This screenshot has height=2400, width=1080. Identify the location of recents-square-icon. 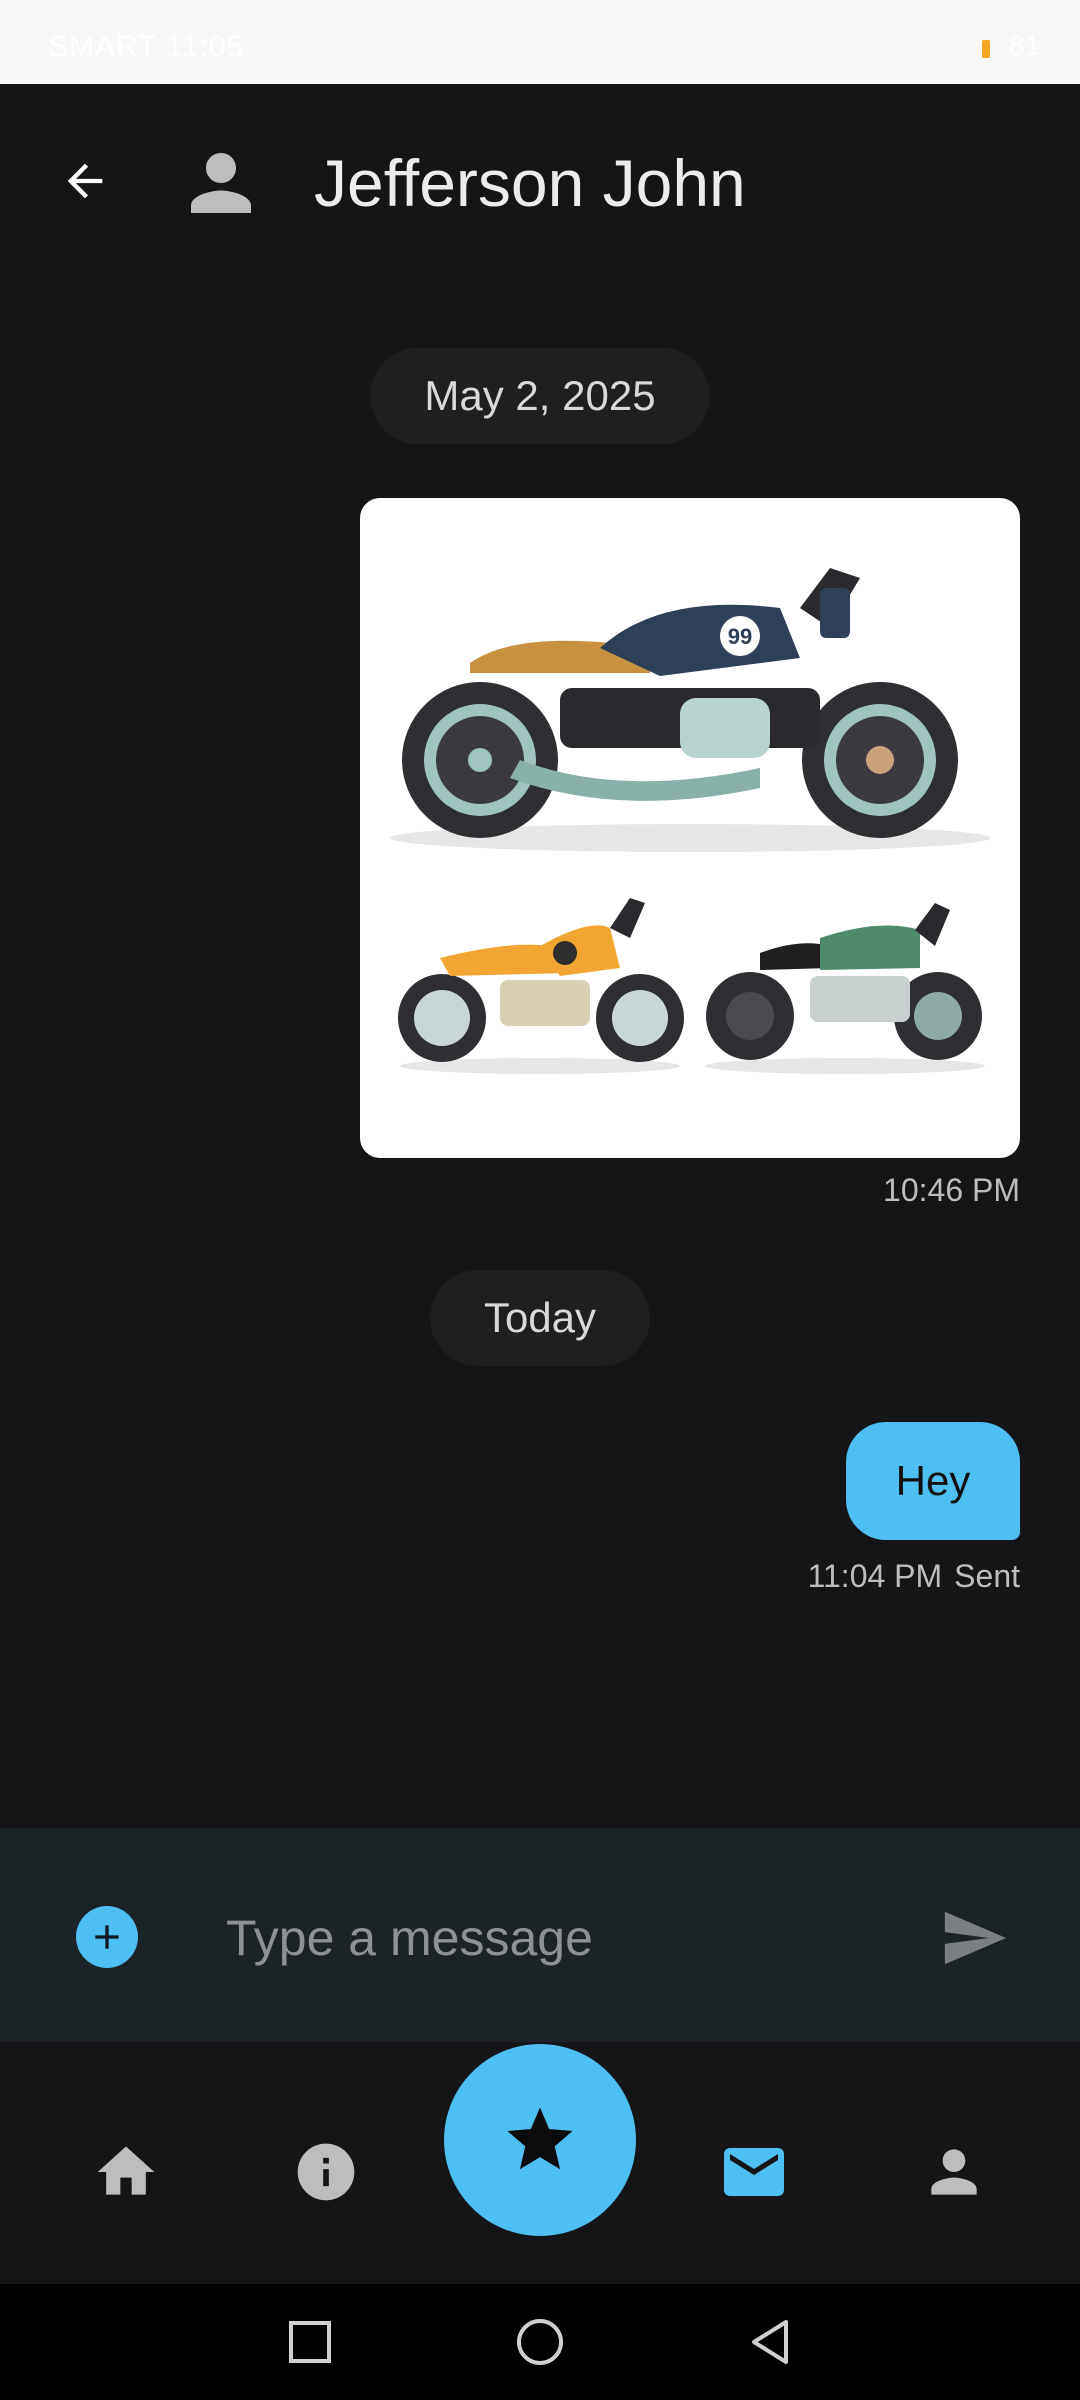
(310, 2342).